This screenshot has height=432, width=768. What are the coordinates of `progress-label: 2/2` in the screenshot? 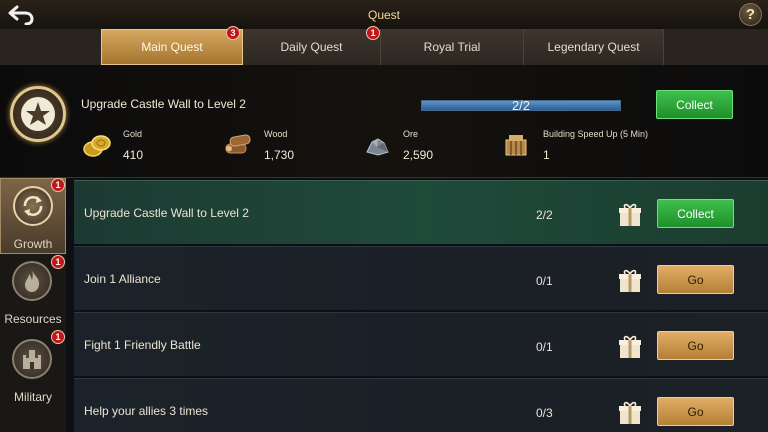 It's located at (521, 105).